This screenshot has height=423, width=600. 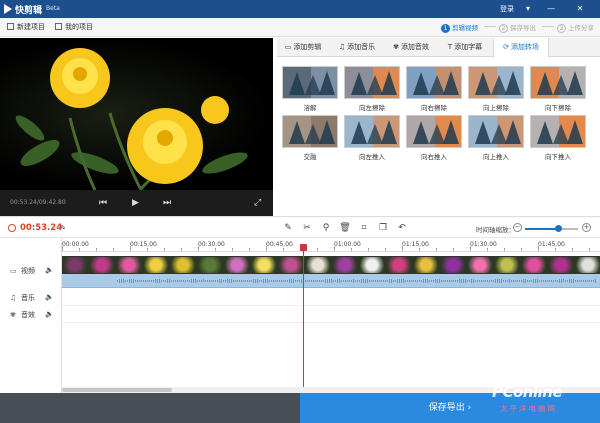 What do you see at coordinates (558, 228) in the screenshot?
I see `zoom-handle` at bounding box center [558, 228].